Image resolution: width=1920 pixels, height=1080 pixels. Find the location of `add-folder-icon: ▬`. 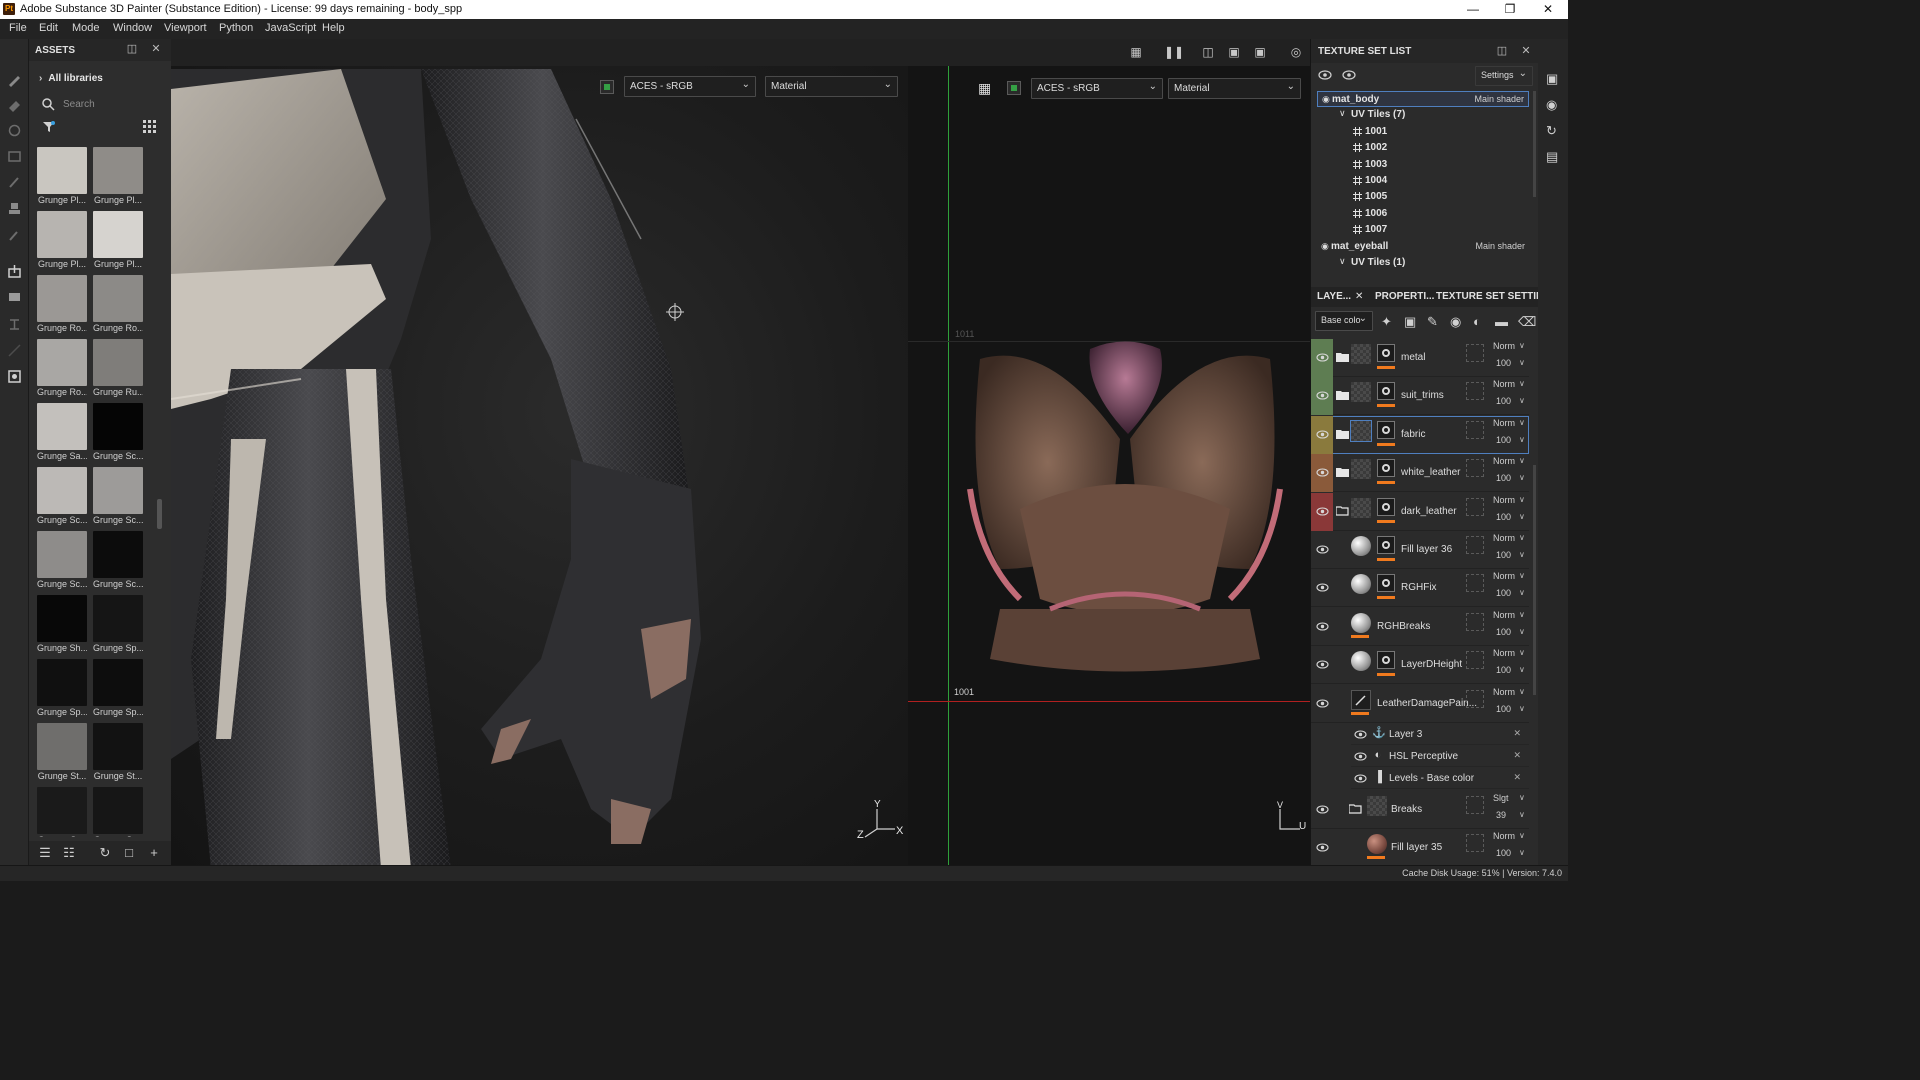

add-folder-icon: ▬ is located at coordinates (1501, 321).